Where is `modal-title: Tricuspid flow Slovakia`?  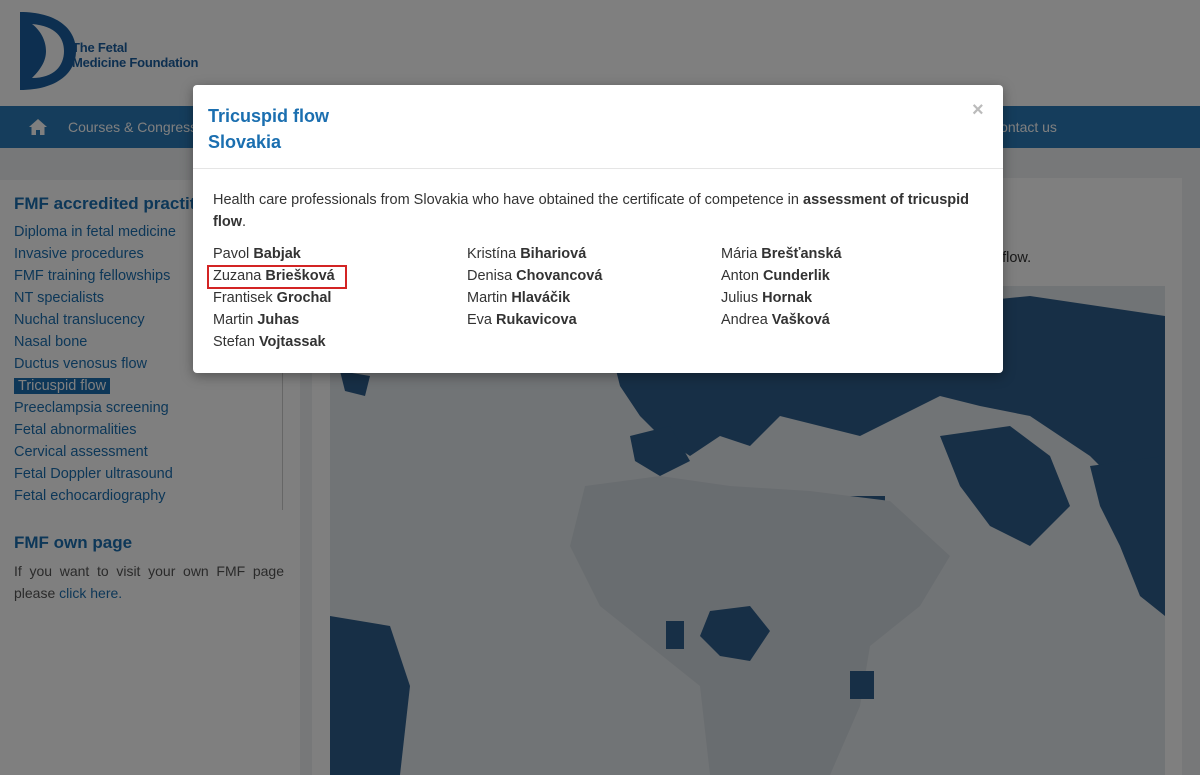
modal-title: Tricuspid flow Slovakia is located at coordinates (268, 129).